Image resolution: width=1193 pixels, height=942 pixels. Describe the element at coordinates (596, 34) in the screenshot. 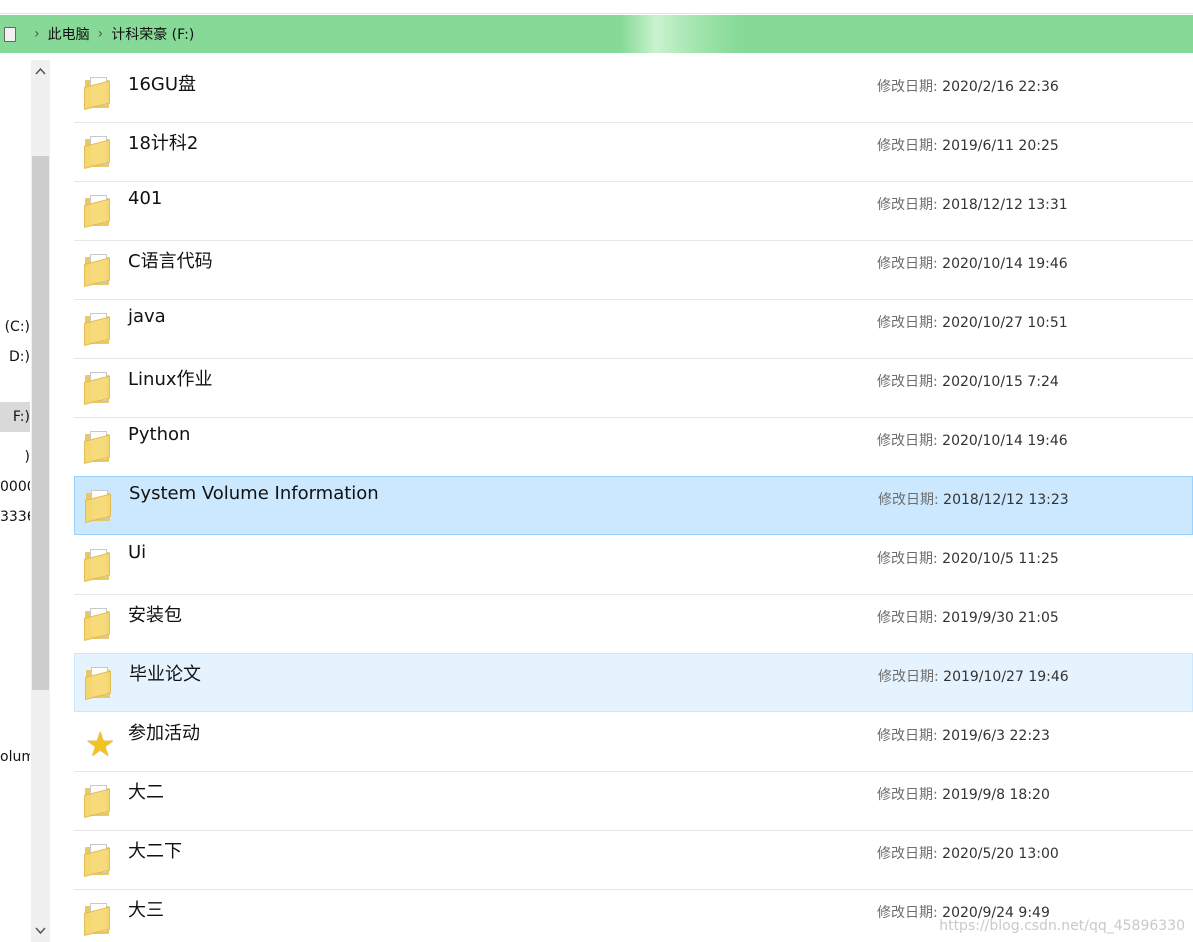

I see `address-bar: › 此电脑 › 计科荣豪 (F:)` at that location.